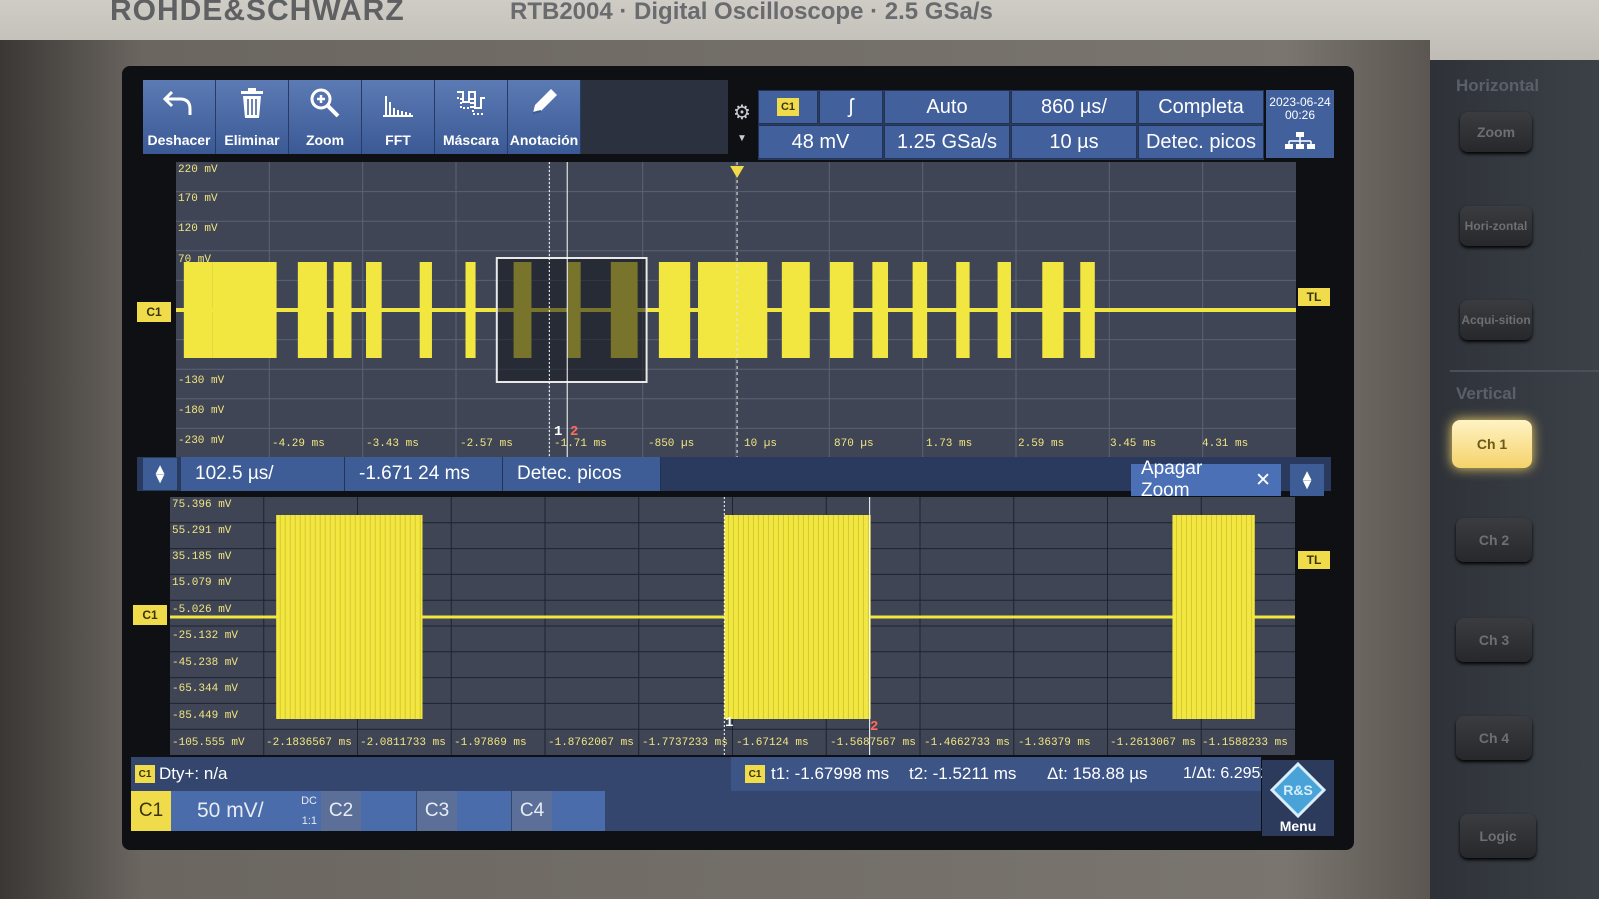  What do you see at coordinates (198, 199) in the screenshot?
I see `main-y-label: 170 mV` at bounding box center [198, 199].